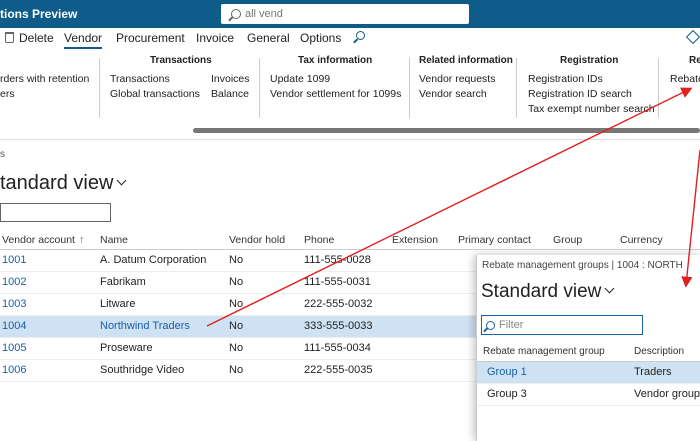  I want to click on col-vendor-hold: Vendor hold, so click(257, 240).